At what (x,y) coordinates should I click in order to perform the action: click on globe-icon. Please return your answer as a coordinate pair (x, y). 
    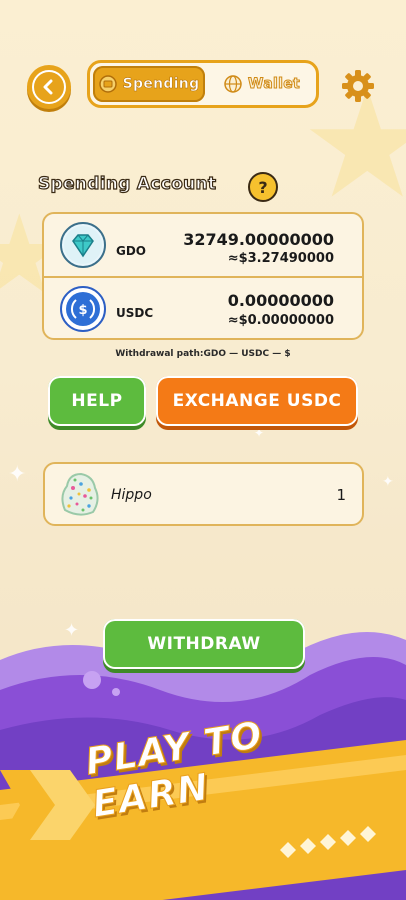
    Looking at the image, I should click on (233, 84).